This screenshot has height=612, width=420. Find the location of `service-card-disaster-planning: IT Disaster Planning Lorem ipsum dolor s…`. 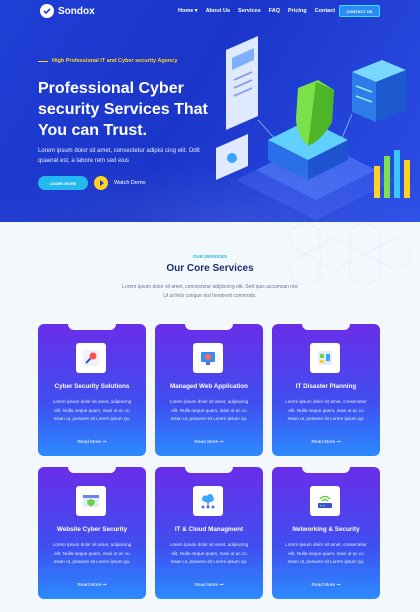

service-card-disaster-planning: IT Disaster Planning Lorem ipsum dolor s… is located at coordinates (326, 390).